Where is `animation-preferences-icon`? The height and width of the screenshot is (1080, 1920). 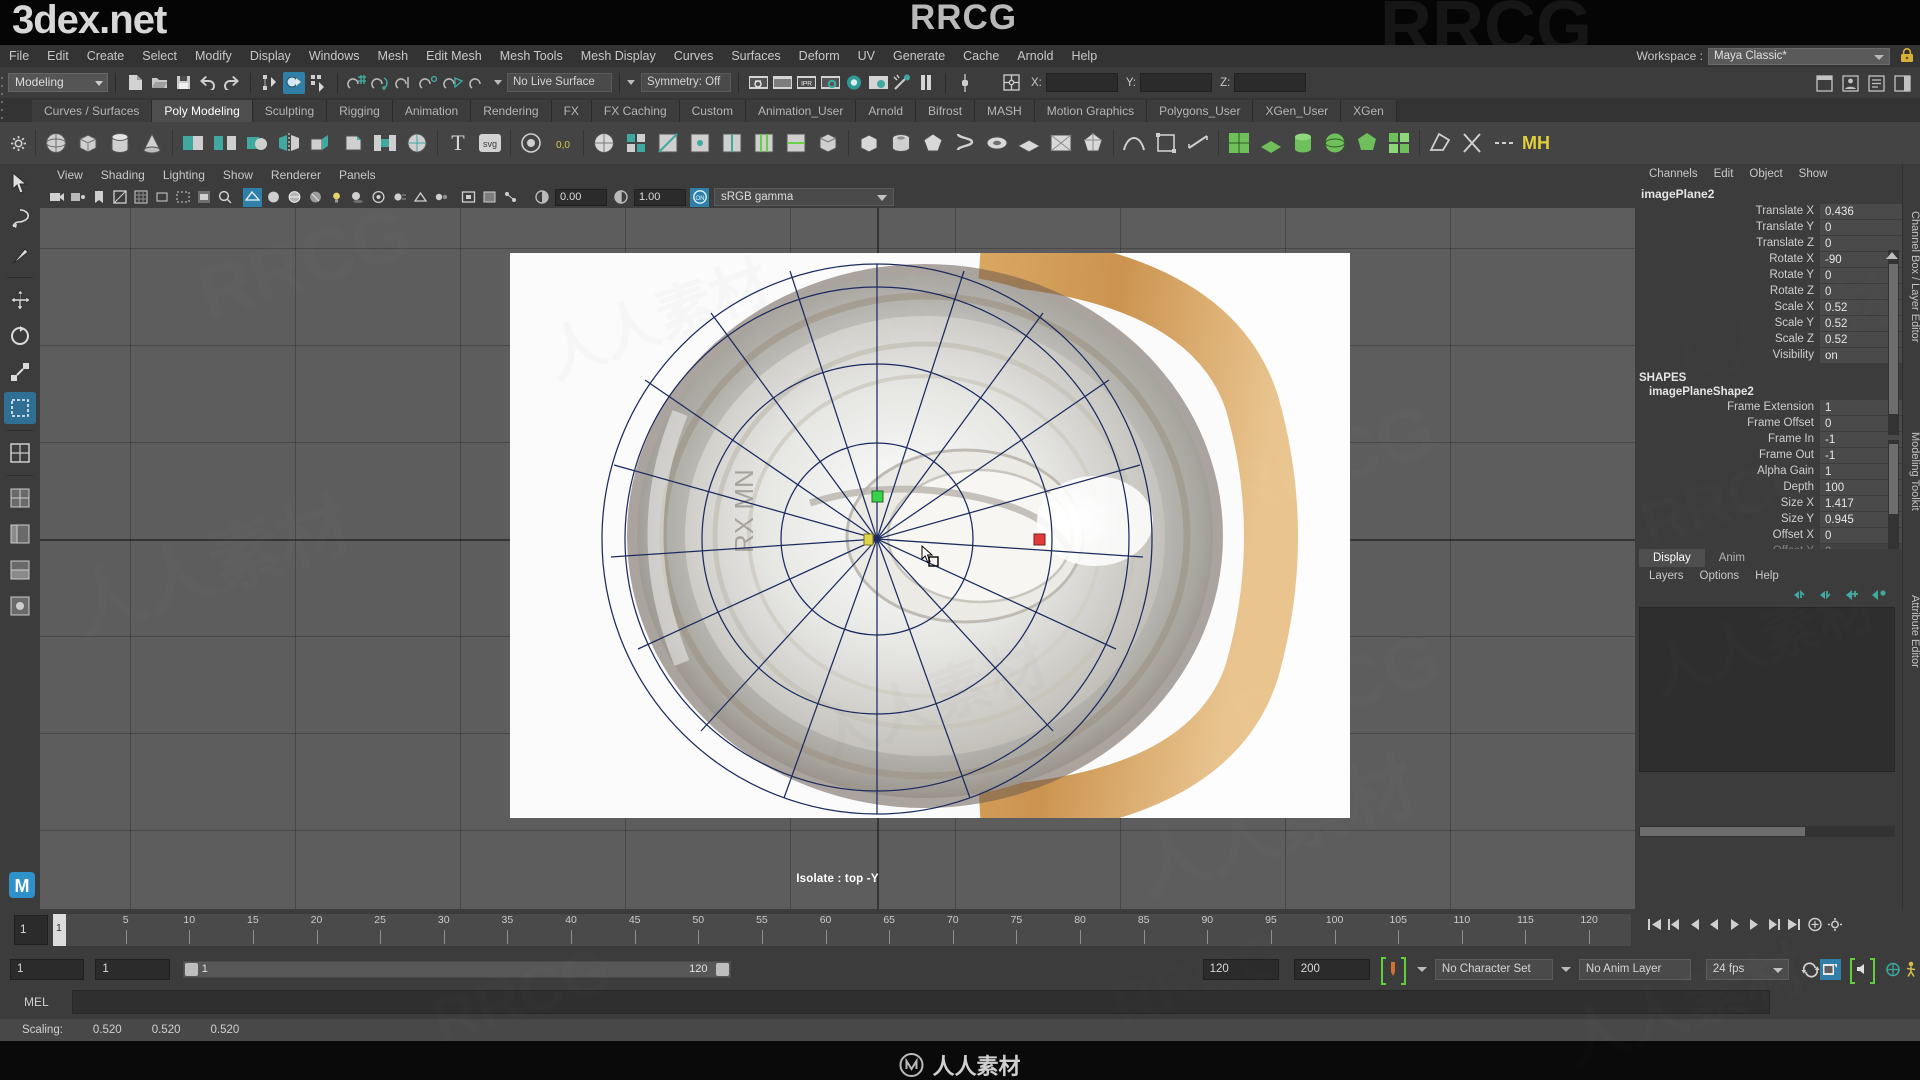
animation-preferences-icon is located at coordinates (1834, 924).